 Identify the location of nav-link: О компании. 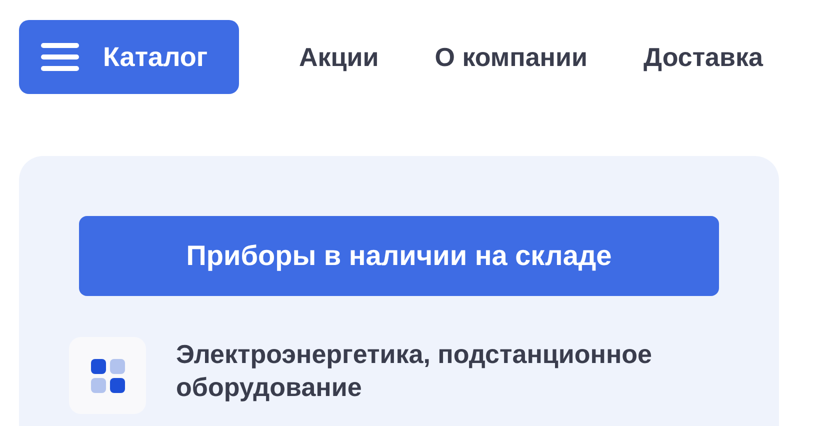
(511, 57).